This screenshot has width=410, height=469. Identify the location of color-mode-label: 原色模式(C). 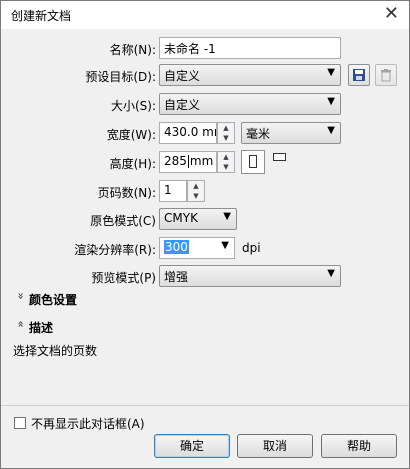
(123, 221).